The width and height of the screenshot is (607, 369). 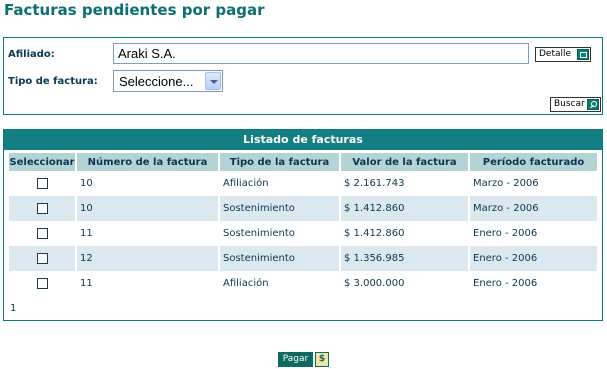 I want to click on invoice-amount: $ 3.000.000, so click(x=405, y=283).